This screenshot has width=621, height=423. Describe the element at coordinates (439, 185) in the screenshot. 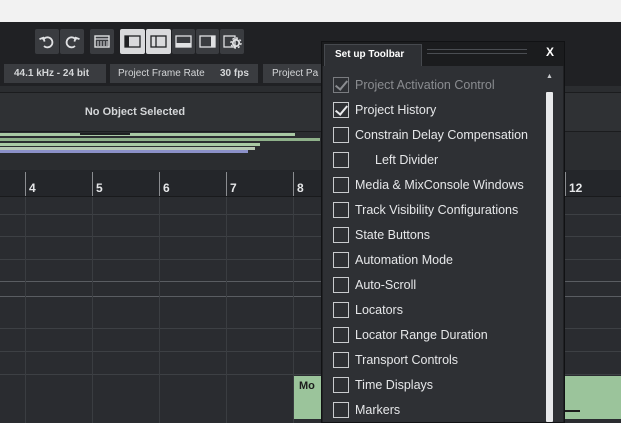

I see `toolbar-option-label: Media & MixConsole Windows` at that location.